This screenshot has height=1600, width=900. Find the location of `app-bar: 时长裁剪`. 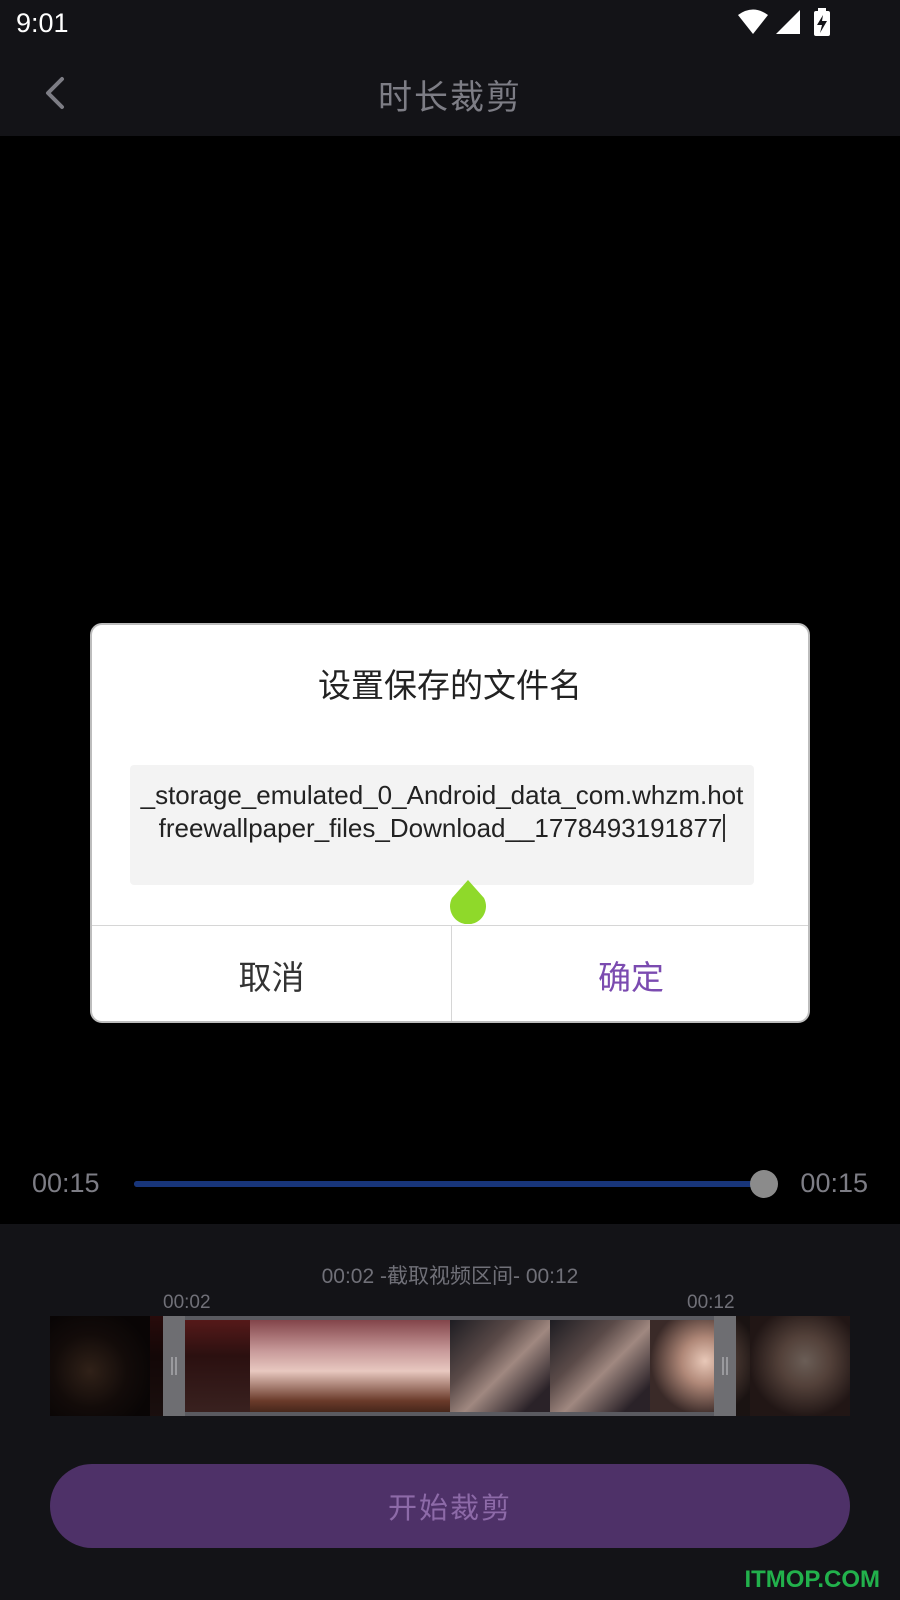

app-bar: 时长裁剪 is located at coordinates (450, 93).